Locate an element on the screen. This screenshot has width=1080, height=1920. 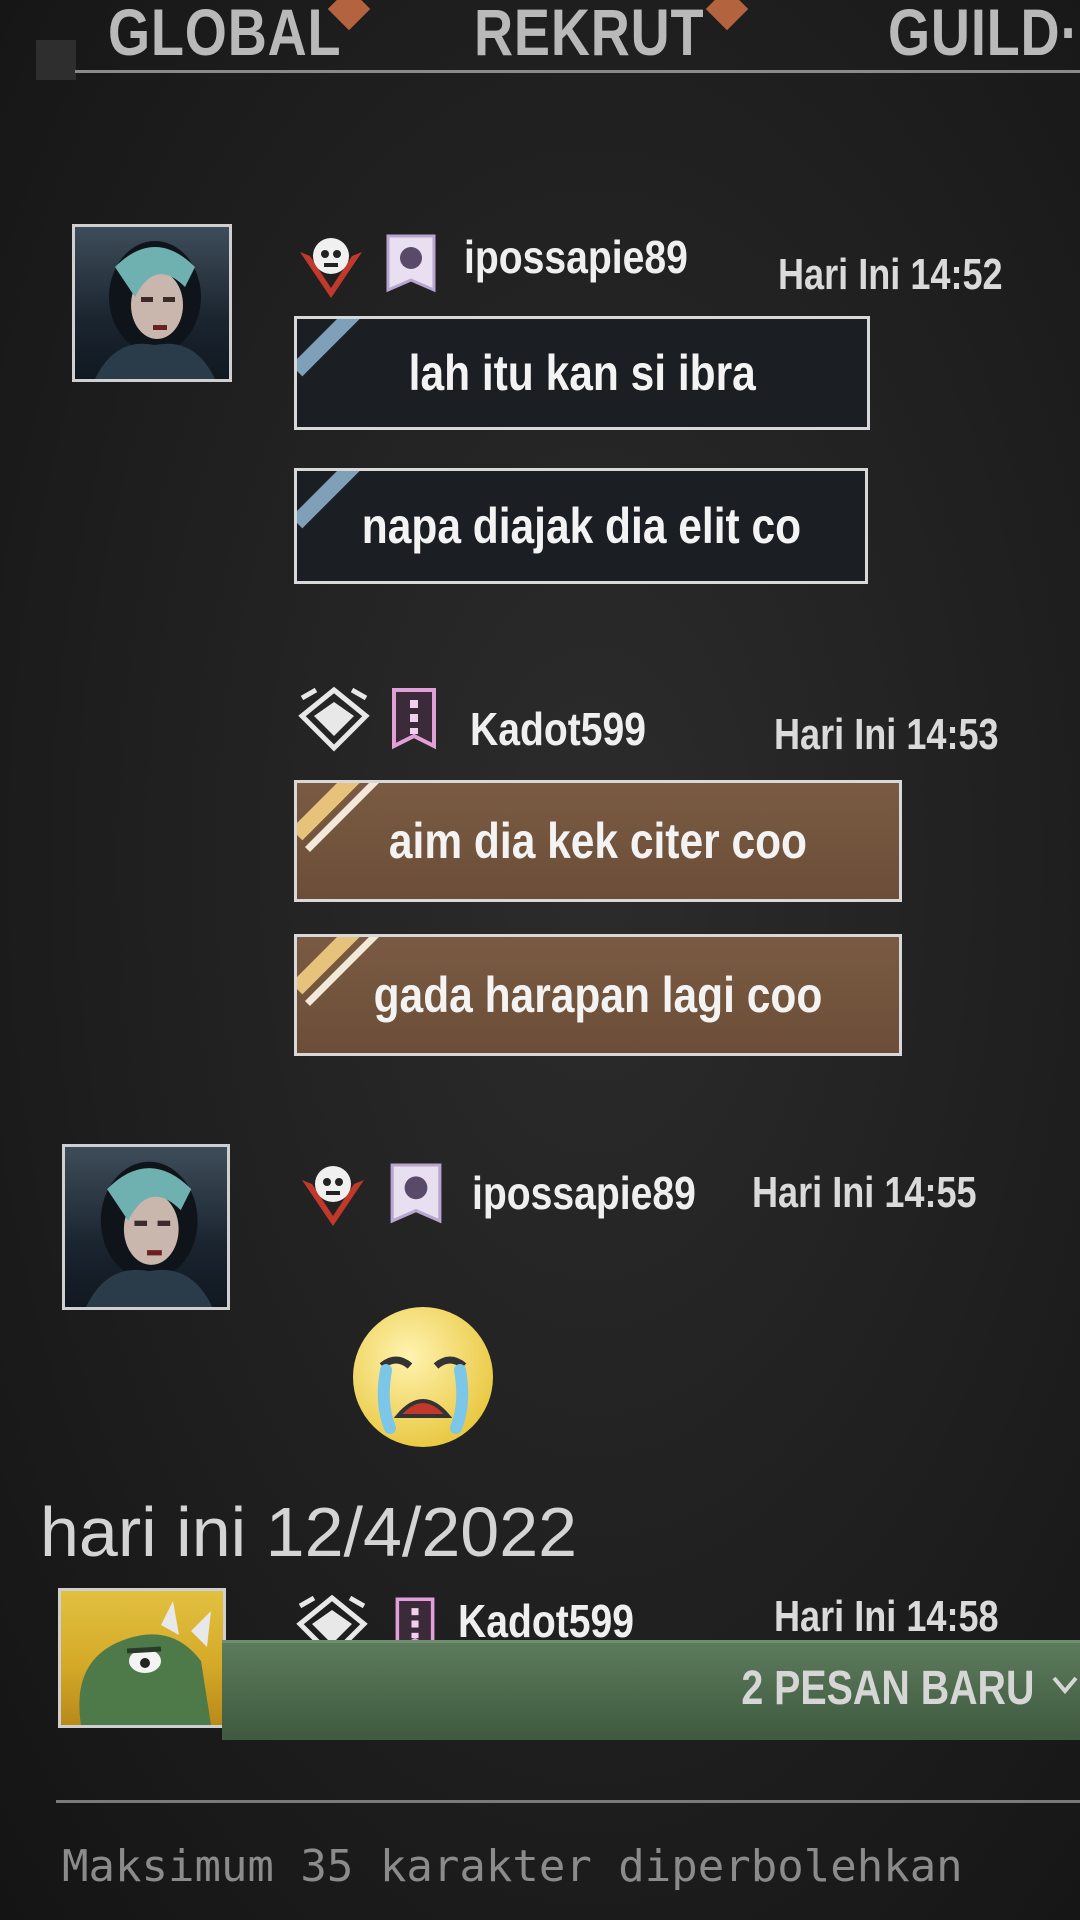
chat-bubble: napa diajak dia elit co is located at coordinates (581, 526).